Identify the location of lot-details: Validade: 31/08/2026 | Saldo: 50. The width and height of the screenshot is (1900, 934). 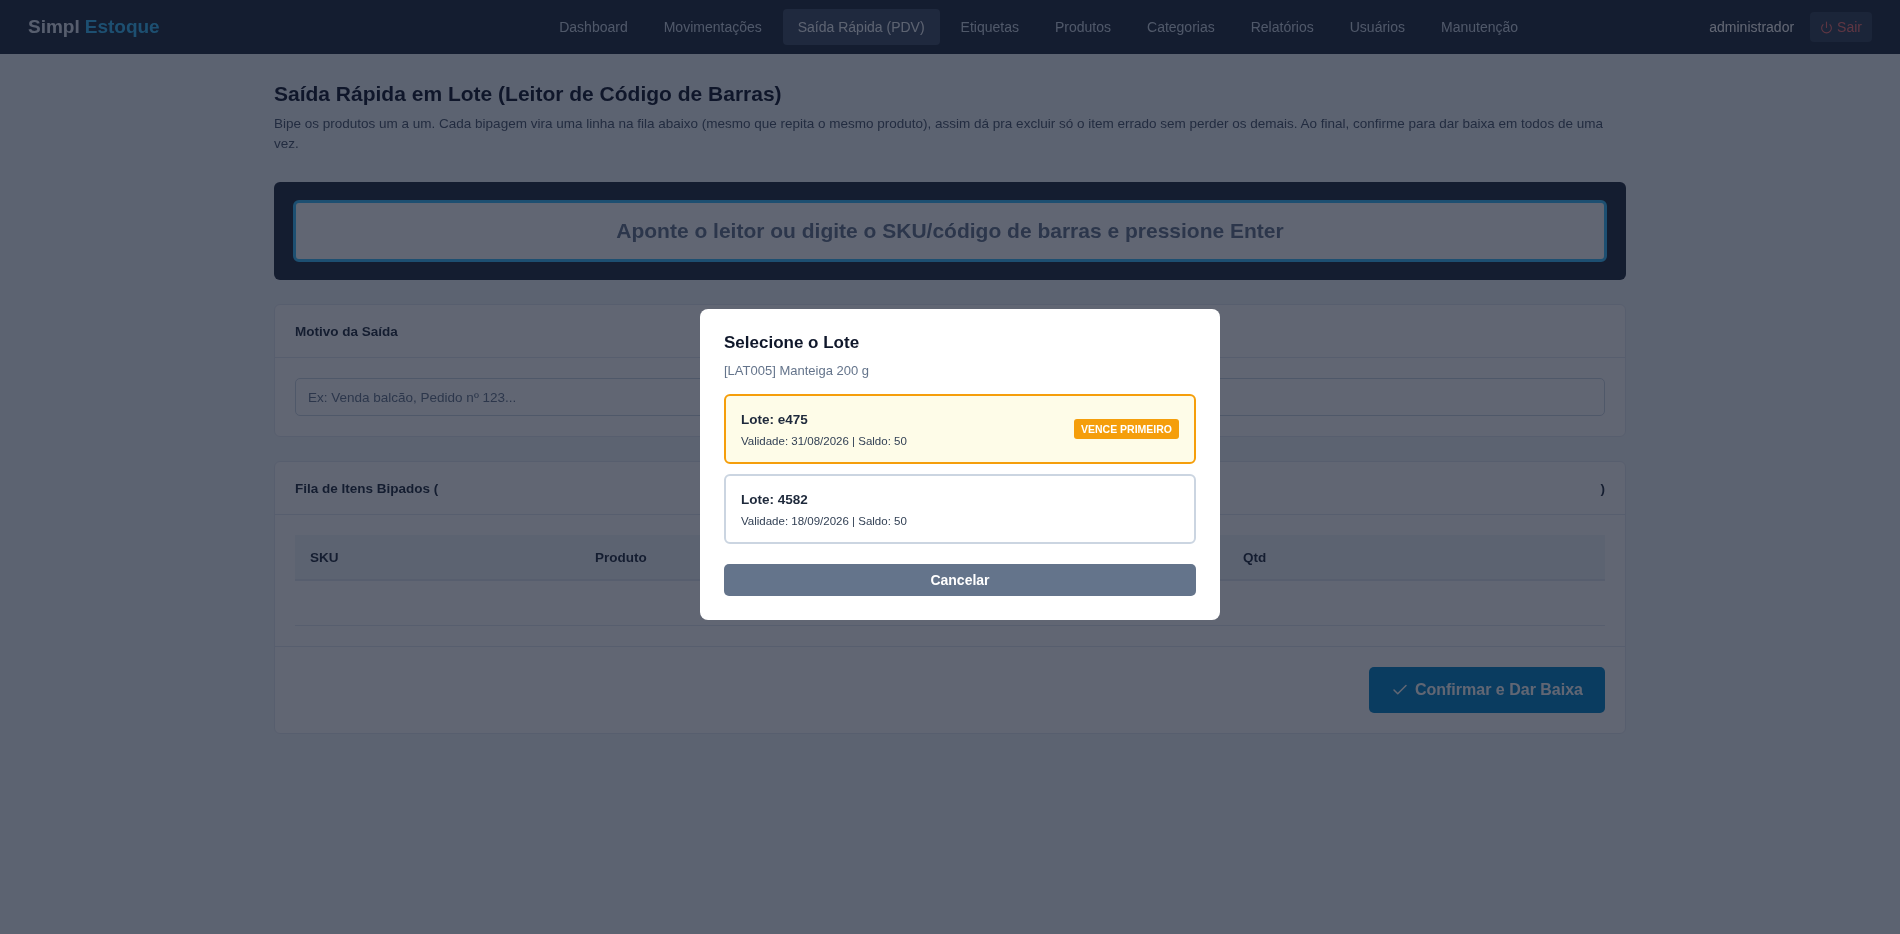
(824, 440).